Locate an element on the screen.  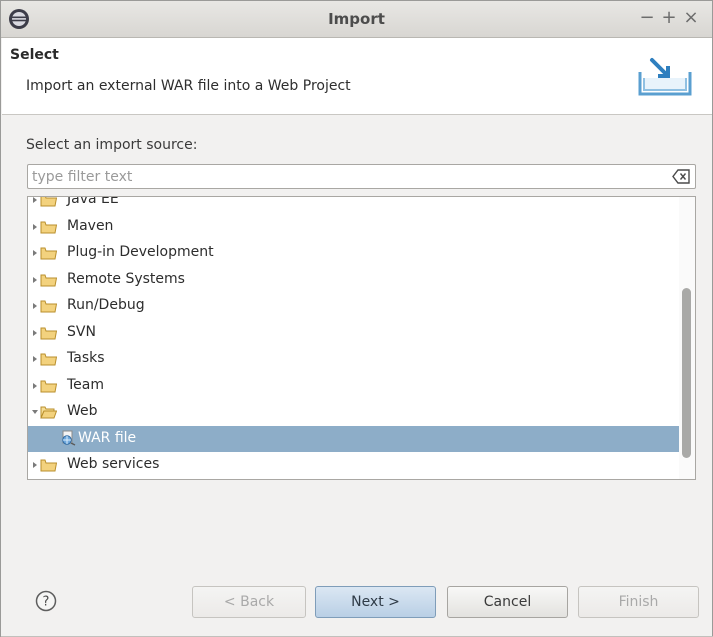
tree-item-java-ee: Java EE is located at coordinates (353, 205).